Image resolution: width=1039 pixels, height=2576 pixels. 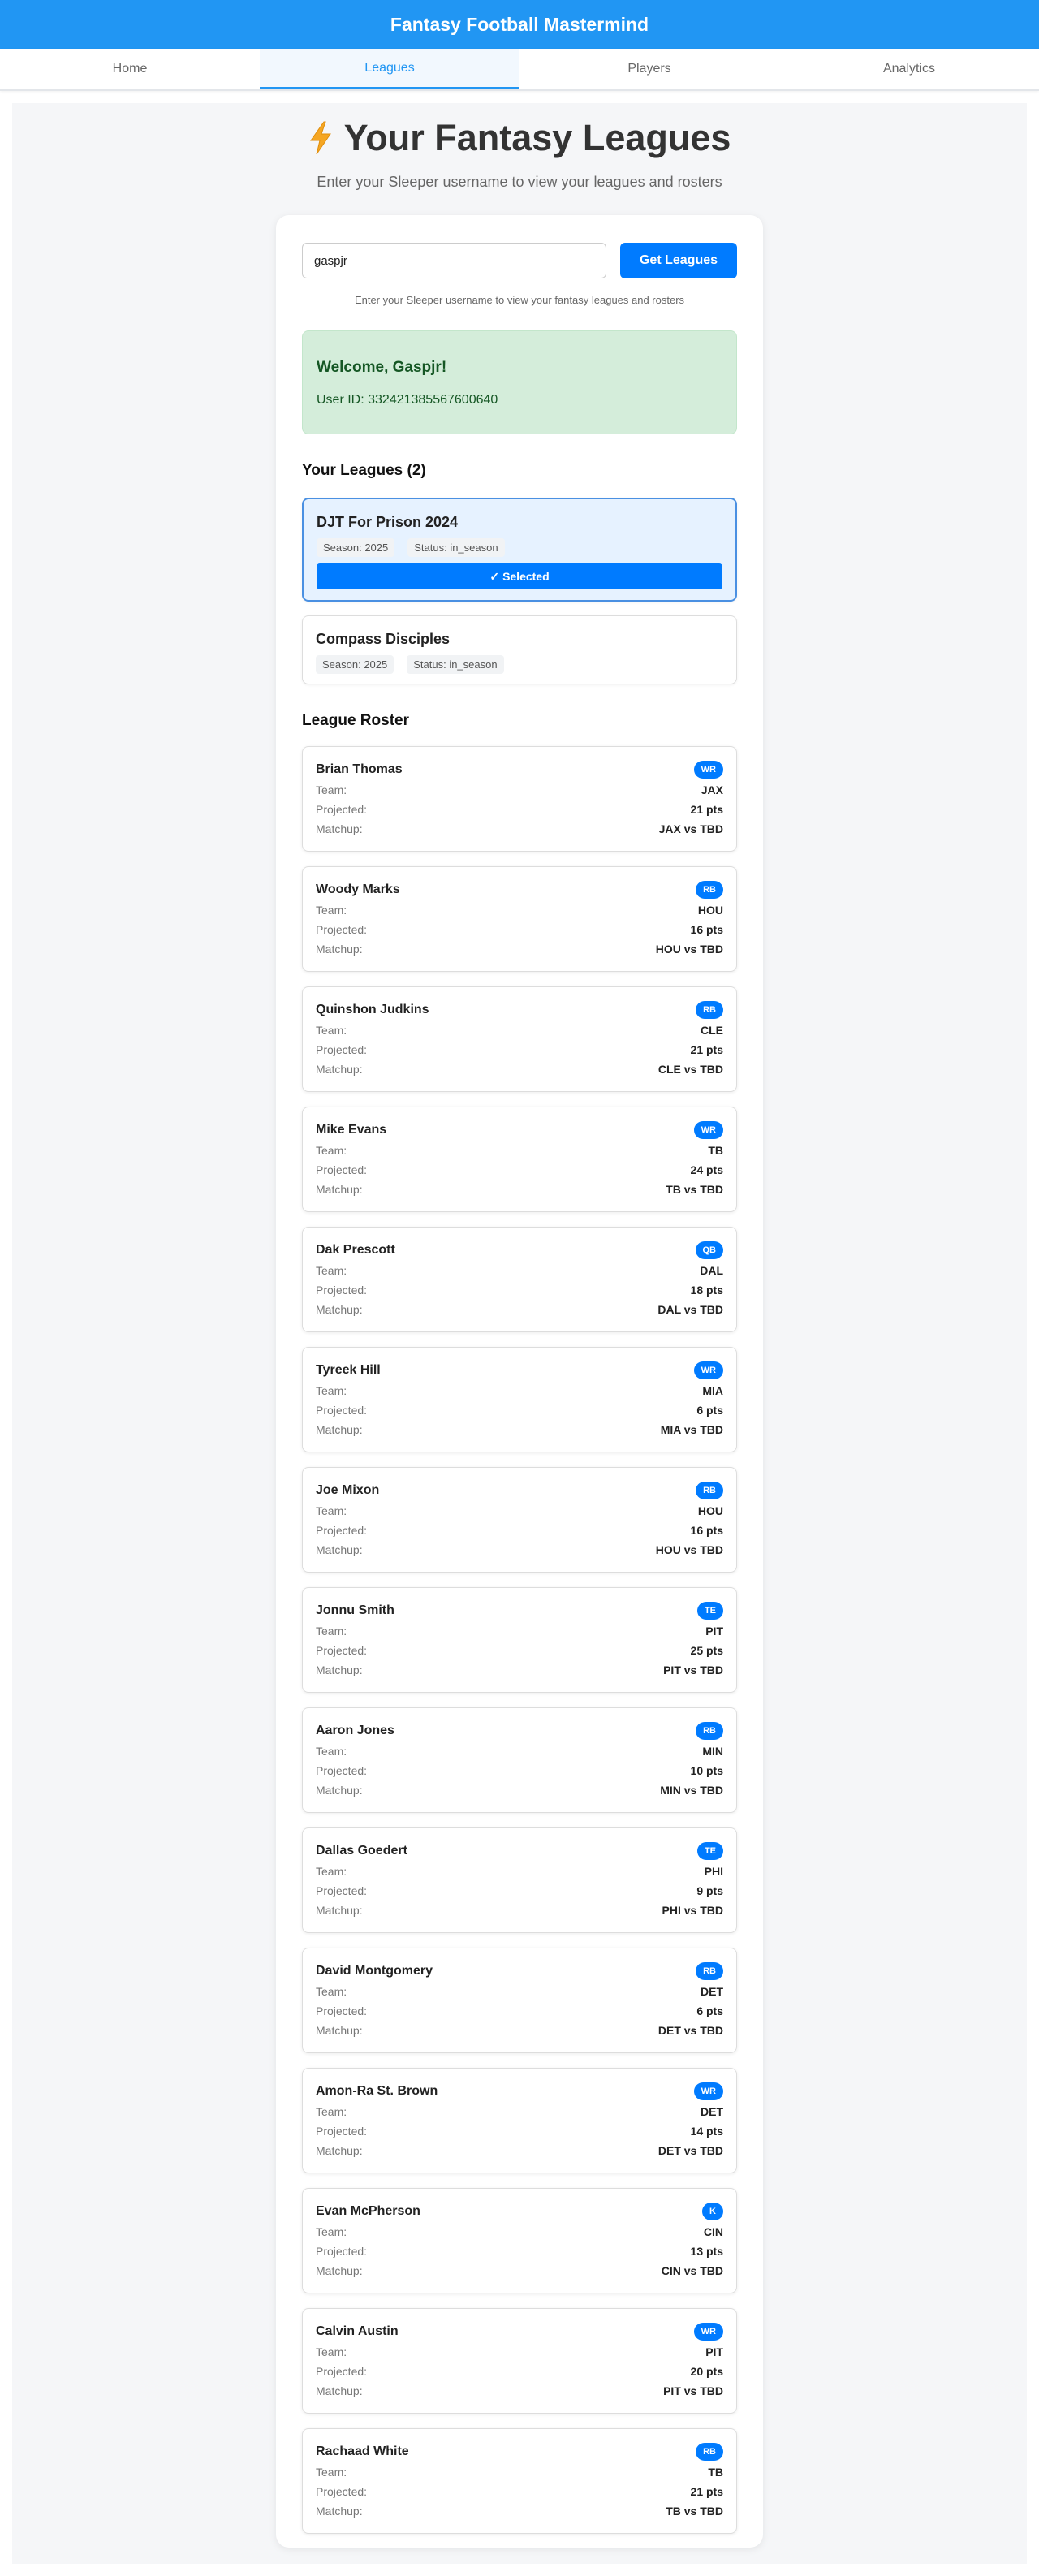 I want to click on checkmark-icon: ✓, so click(x=494, y=576).